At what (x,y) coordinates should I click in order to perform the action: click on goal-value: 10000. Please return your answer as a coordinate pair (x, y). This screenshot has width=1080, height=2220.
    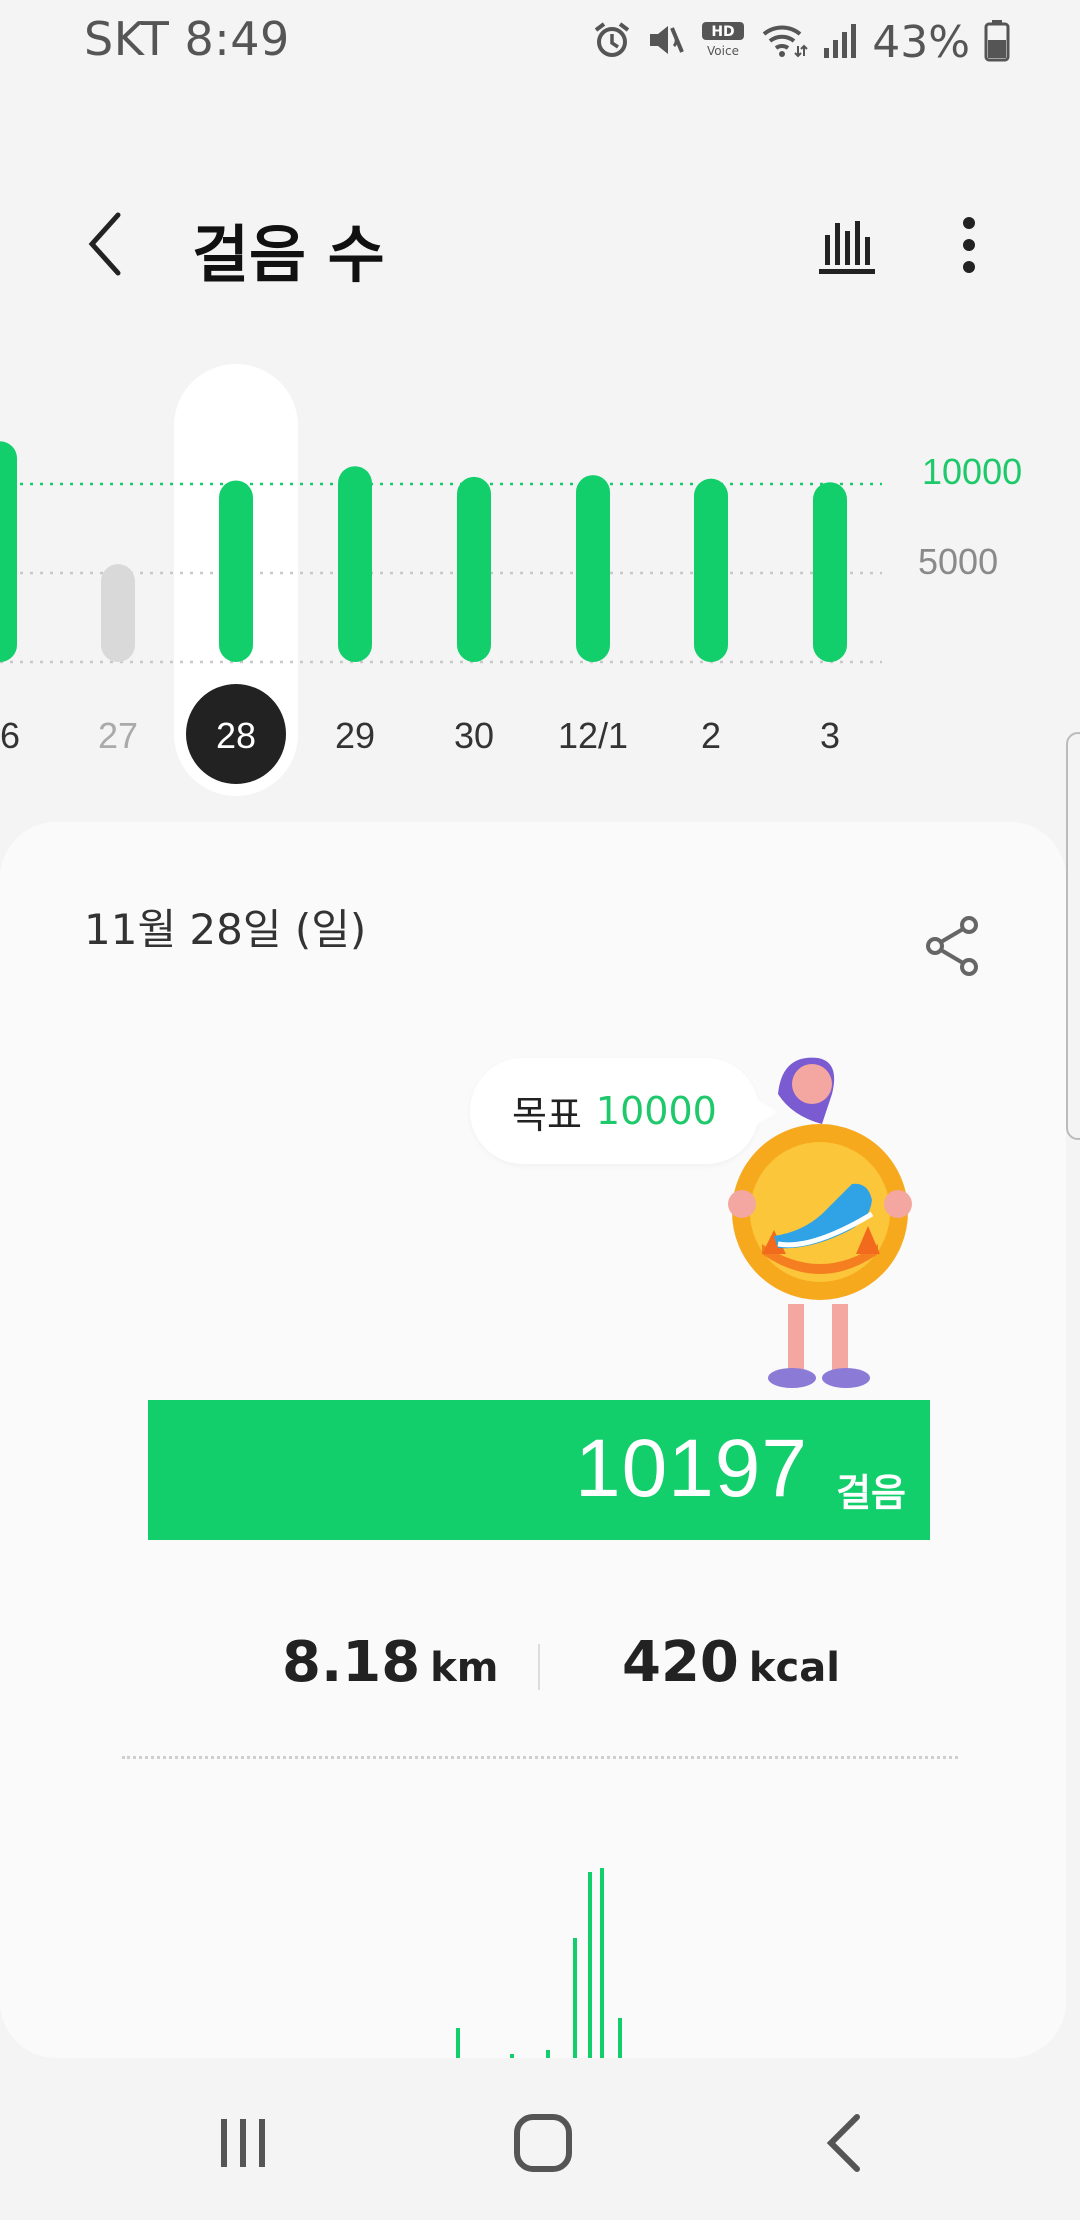
    Looking at the image, I should click on (656, 1111).